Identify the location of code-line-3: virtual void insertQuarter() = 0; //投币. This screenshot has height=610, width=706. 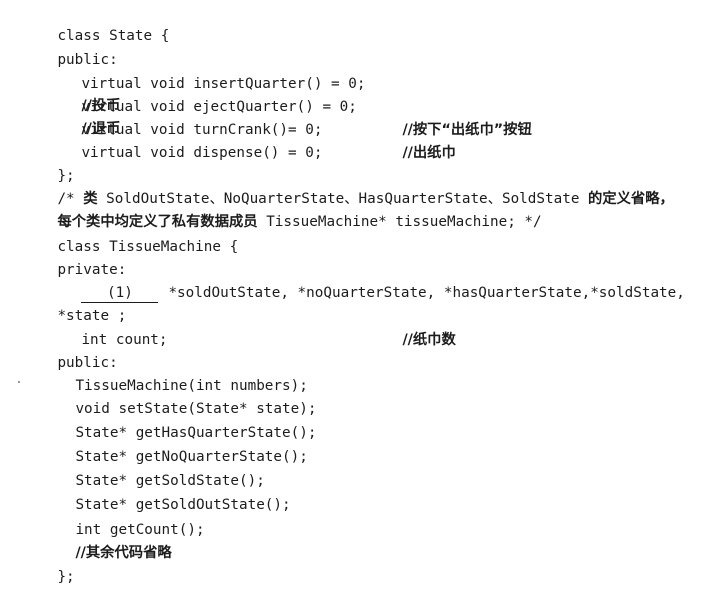
(206, 82).